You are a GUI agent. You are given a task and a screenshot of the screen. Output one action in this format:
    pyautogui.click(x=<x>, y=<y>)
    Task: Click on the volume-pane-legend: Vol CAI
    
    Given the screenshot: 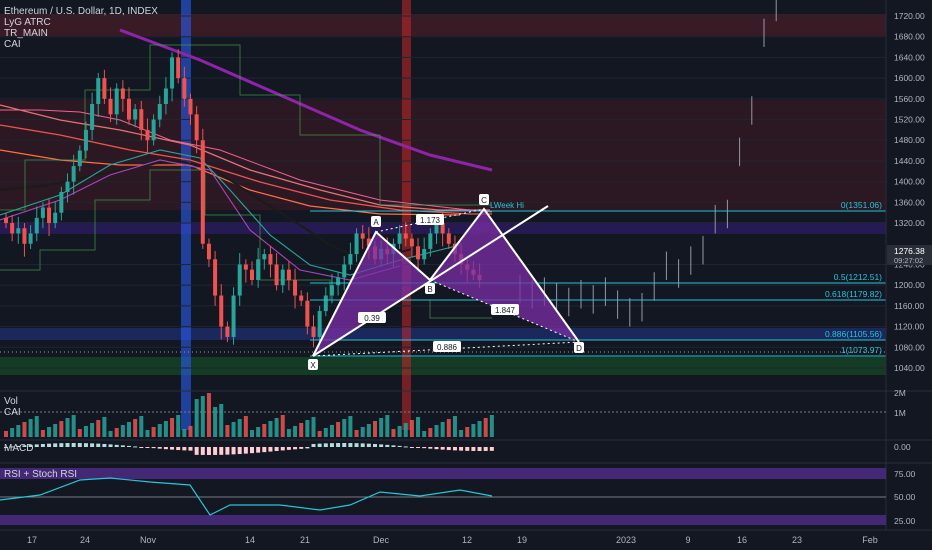 What is the action you would take?
    pyautogui.click(x=12, y=407)
    